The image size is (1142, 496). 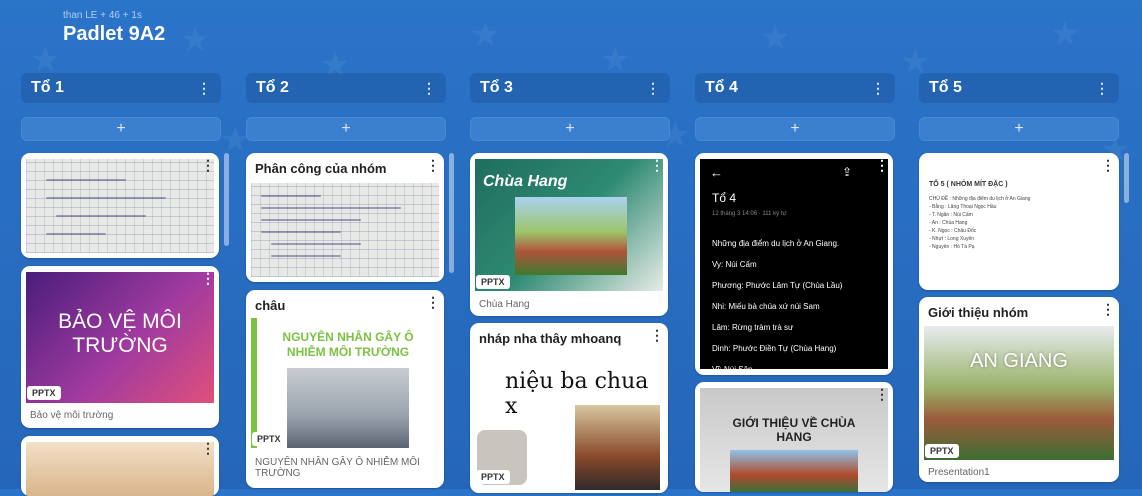 What do you see at coordinates (570, 88) in the screenshot?
I see `column-header: Tổ 3 ⋮` at bounding box center [570, 88].